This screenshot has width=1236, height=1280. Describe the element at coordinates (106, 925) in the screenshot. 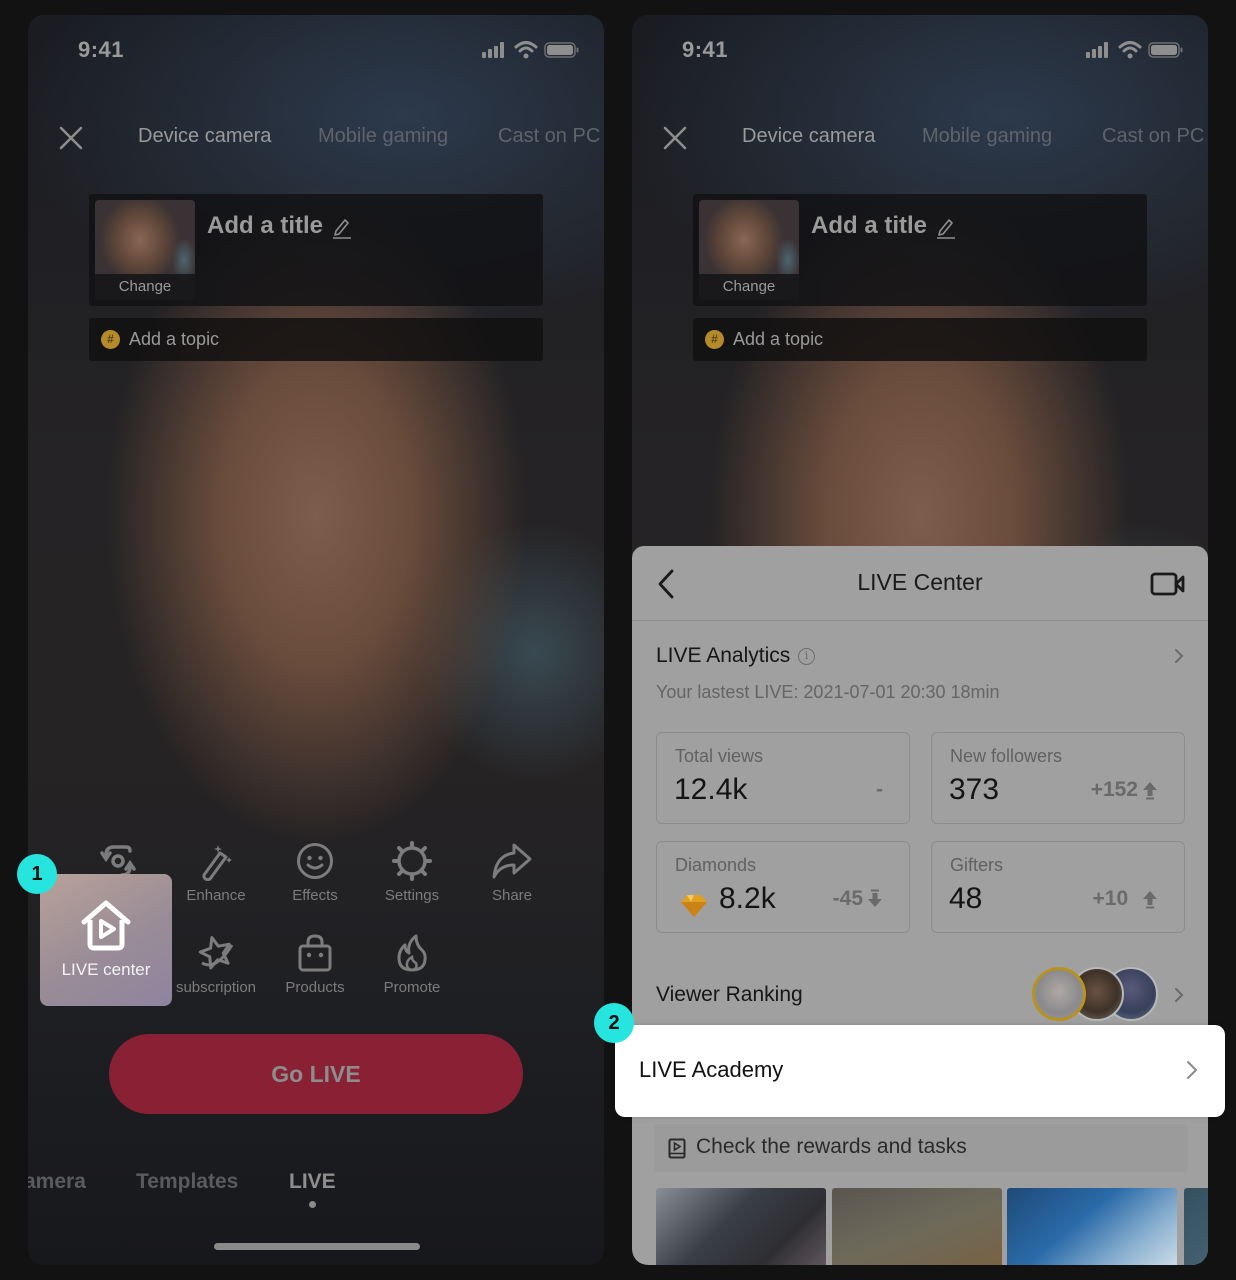

I see `home-play-icon` at that location.